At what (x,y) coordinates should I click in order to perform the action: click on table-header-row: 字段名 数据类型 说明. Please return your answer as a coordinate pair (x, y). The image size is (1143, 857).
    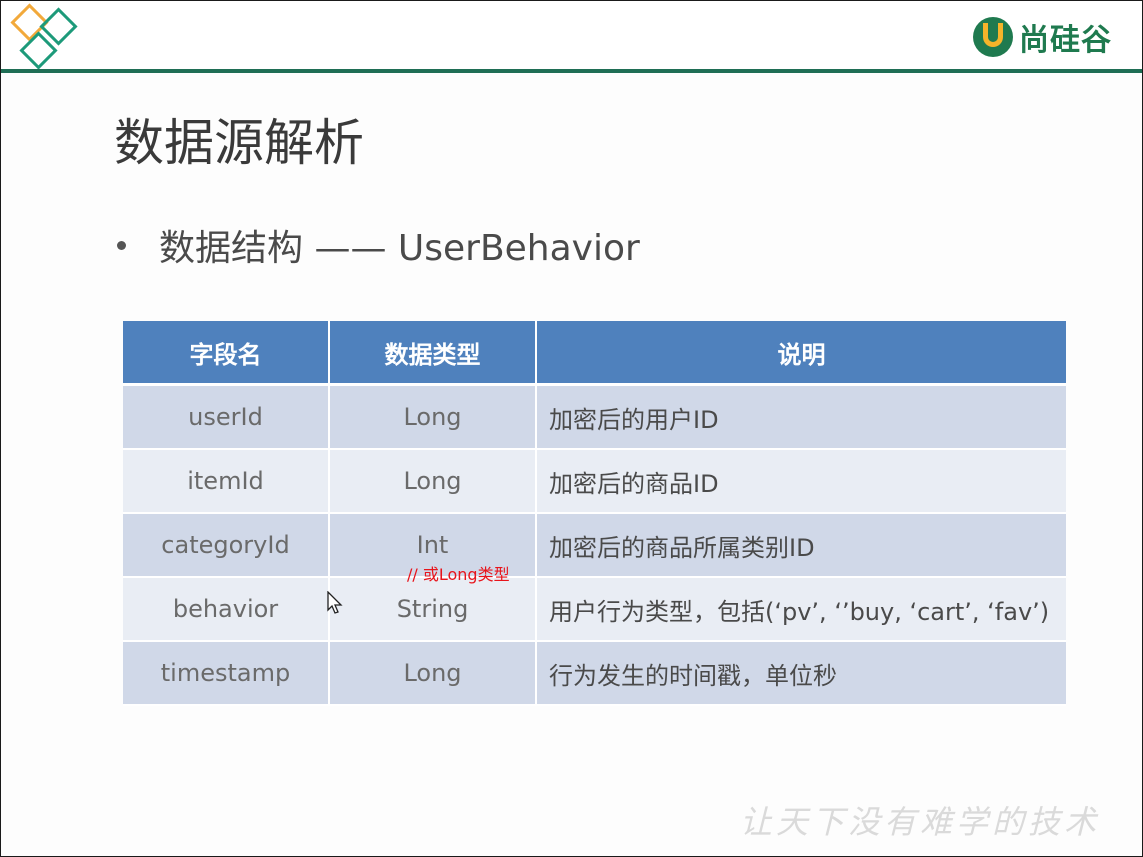
    Looking at the image, I should click on (594, 353).